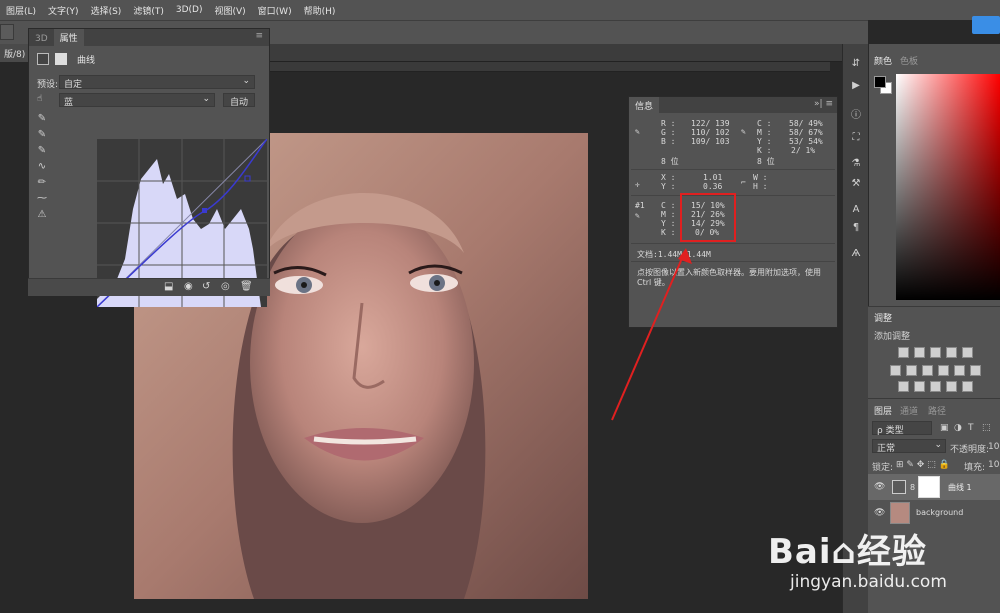 This screenshot has width=1000, height=613. What do you see at coordinates (967, 386) in the screenshot?
I see `gradient-map-icon` at bounding box center [967, 386].